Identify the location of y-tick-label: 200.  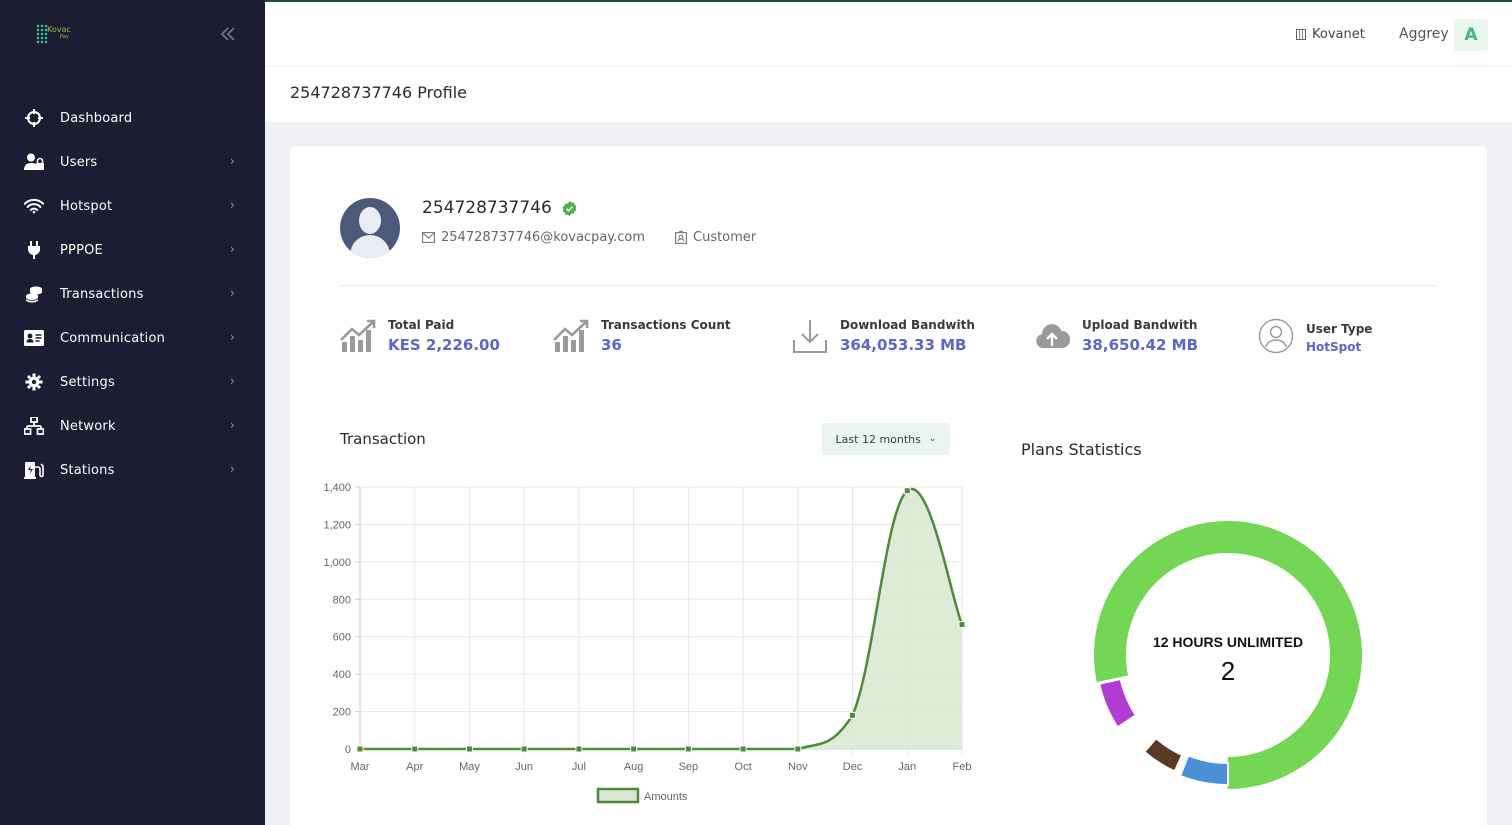
(342, 713).